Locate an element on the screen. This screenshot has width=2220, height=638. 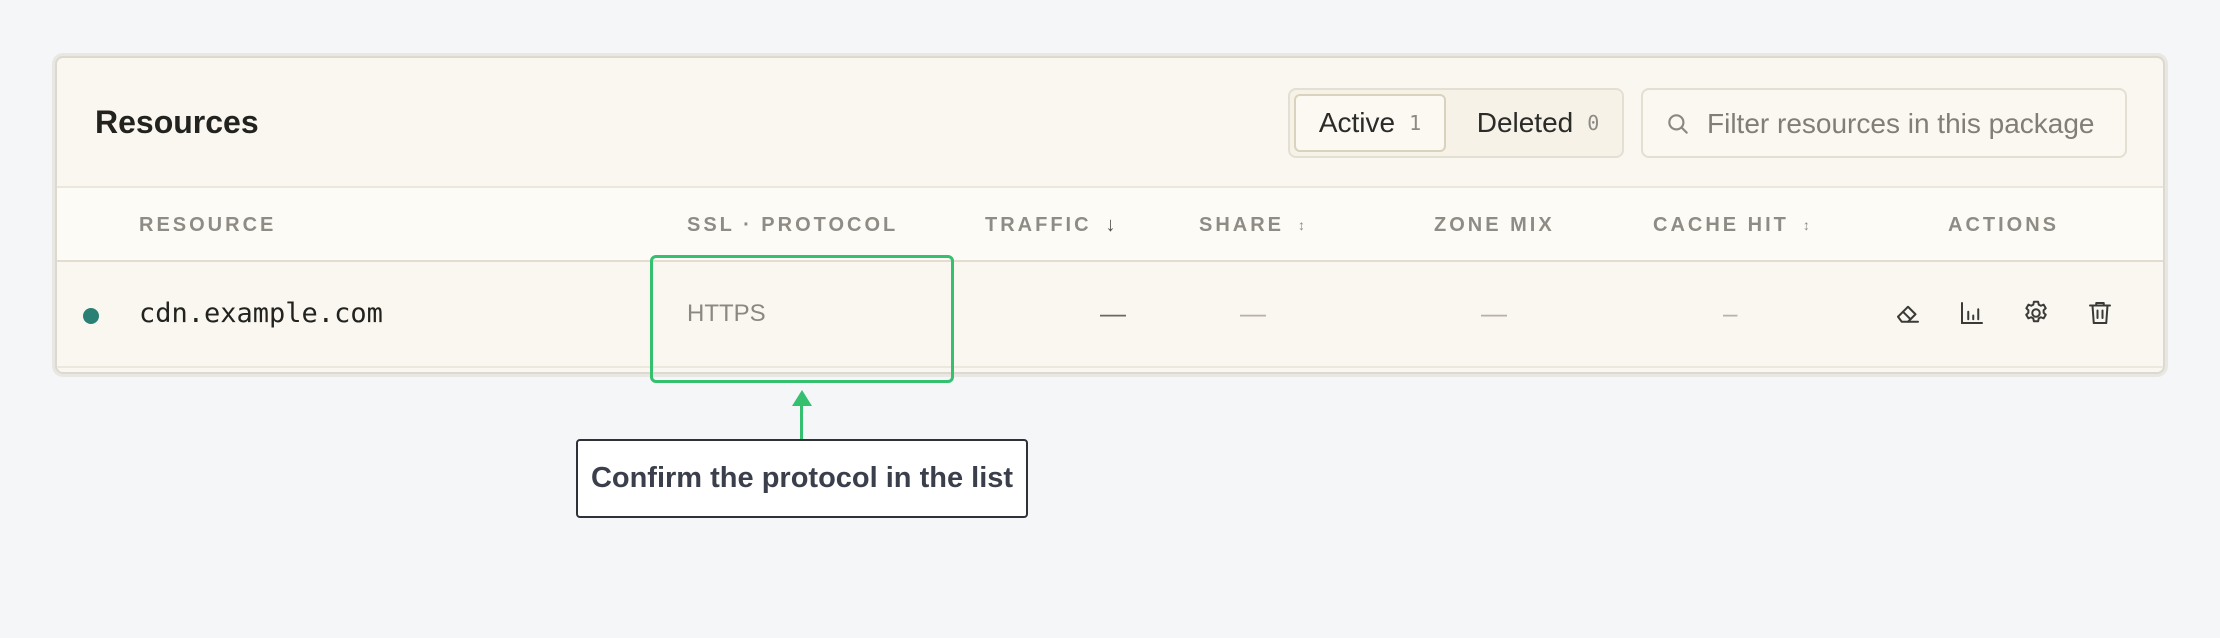
column-actions-label: ACTIONS is located at coordinates (2003, 224).